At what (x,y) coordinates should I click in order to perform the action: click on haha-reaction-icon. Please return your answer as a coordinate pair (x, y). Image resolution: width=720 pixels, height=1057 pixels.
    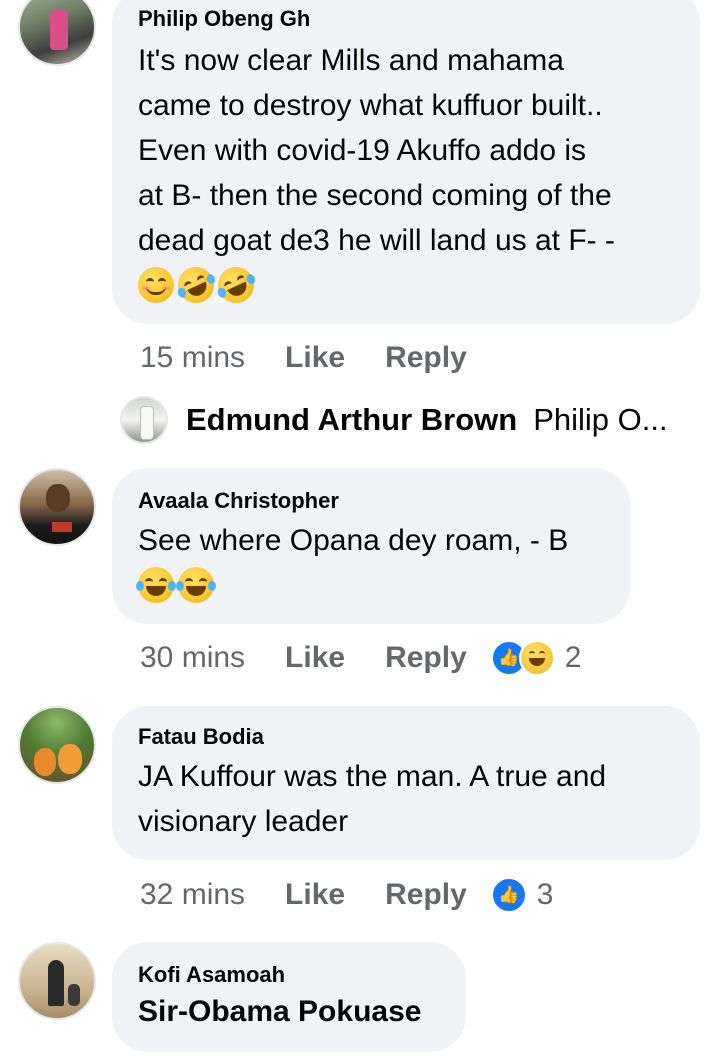
    Looking at the image, I should click on (536, 658).